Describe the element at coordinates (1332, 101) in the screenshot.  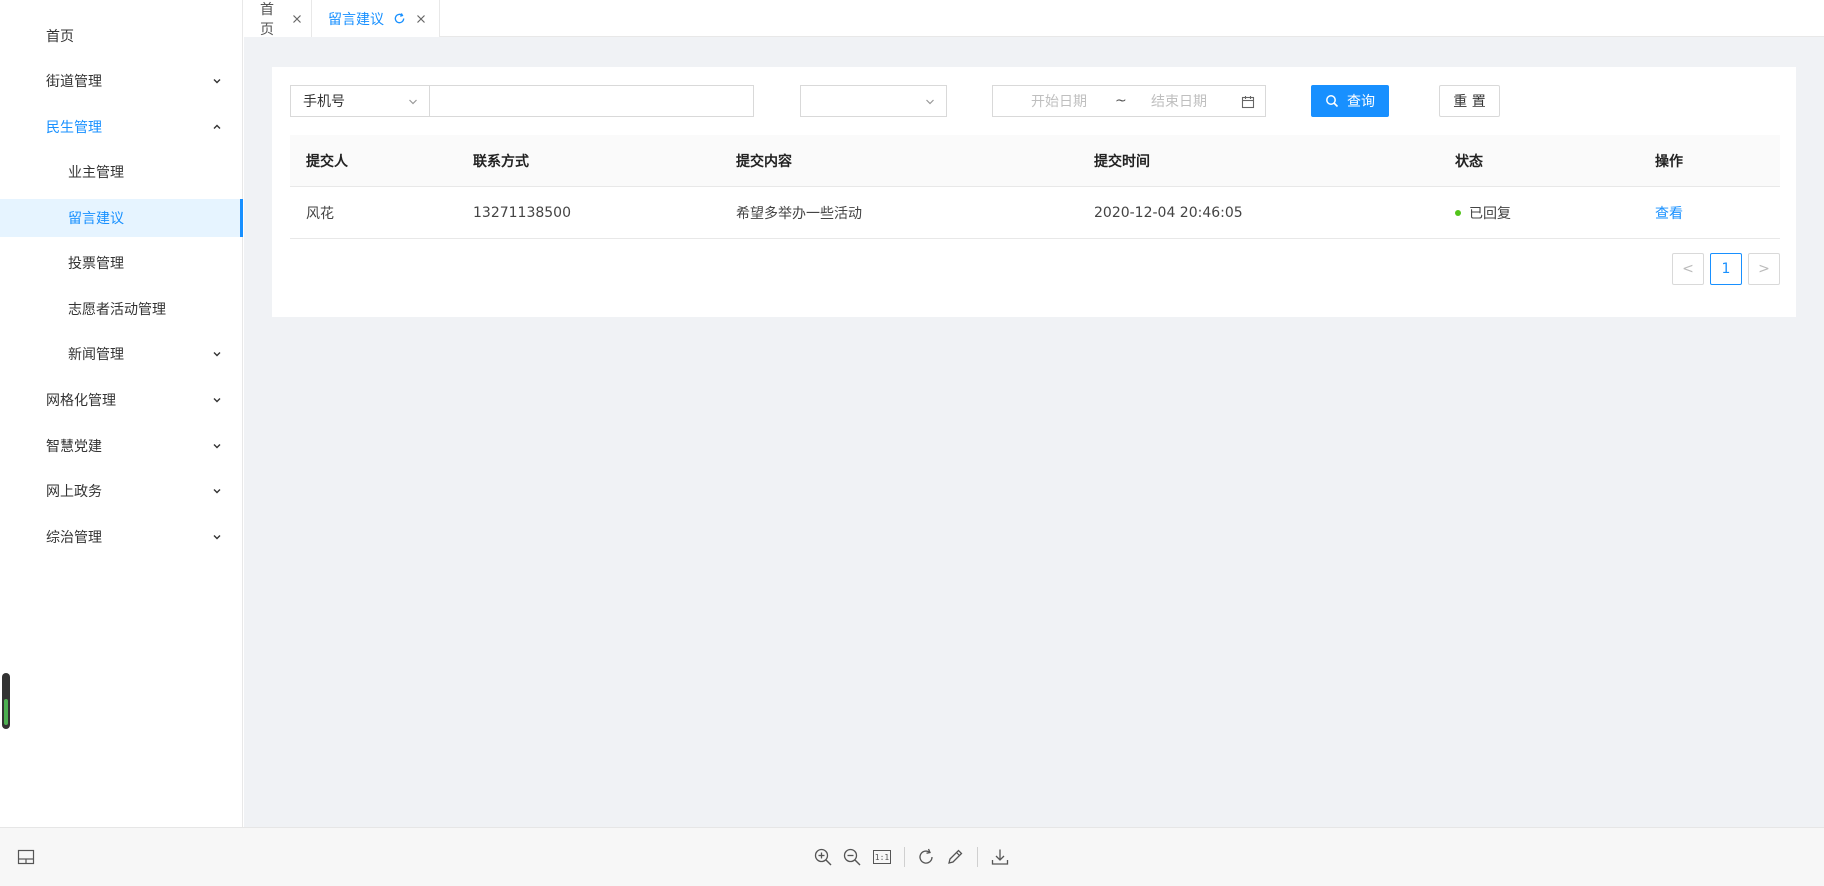
I see `search-icon` at that location.